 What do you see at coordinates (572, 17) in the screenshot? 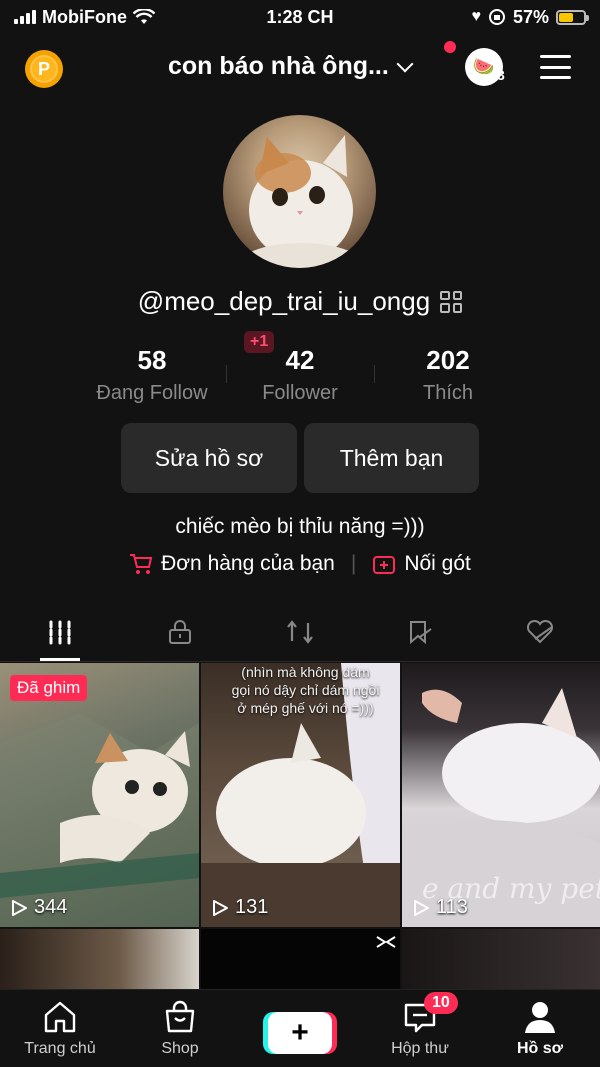
I see `battery-icon` at bounding box center [572, 17].